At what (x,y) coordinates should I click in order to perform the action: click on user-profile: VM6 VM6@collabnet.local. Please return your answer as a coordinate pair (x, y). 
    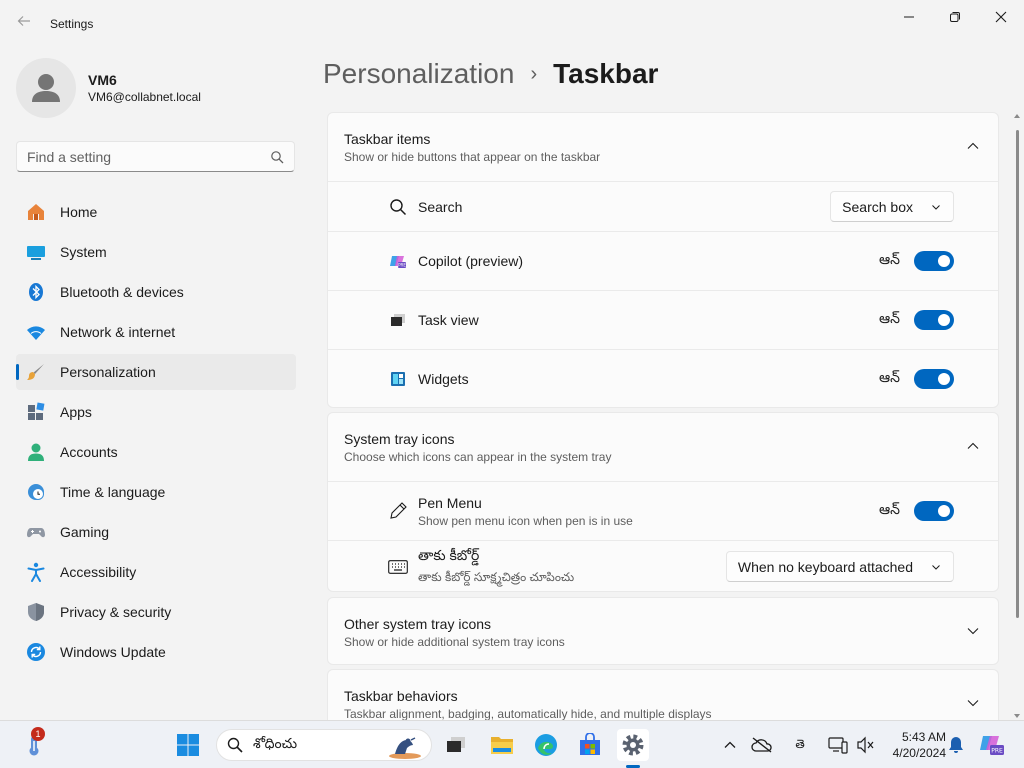
    Looking at the image, I should click on (108, 88).